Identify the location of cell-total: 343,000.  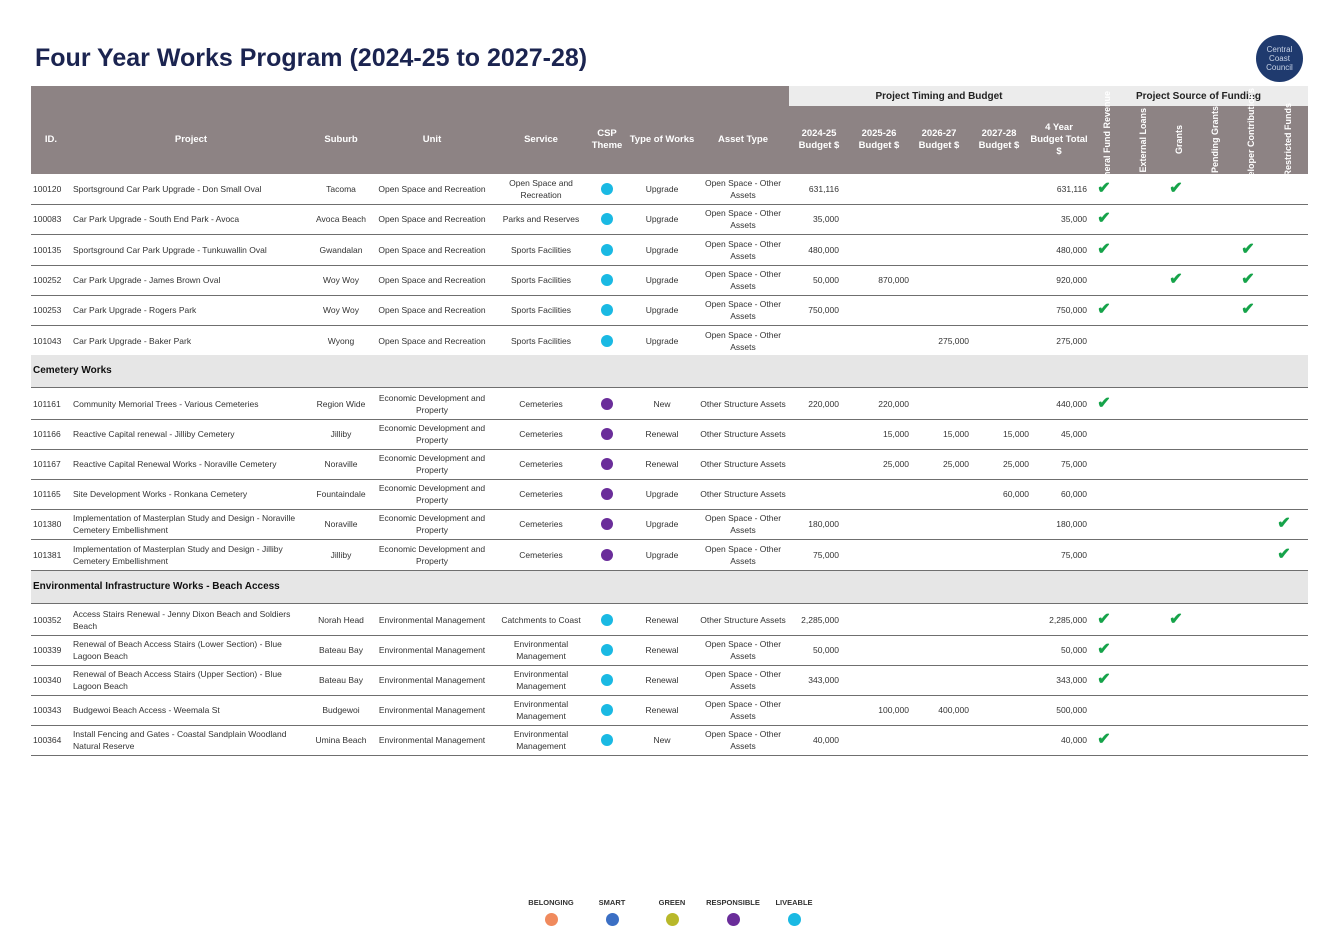
(1059, 680).